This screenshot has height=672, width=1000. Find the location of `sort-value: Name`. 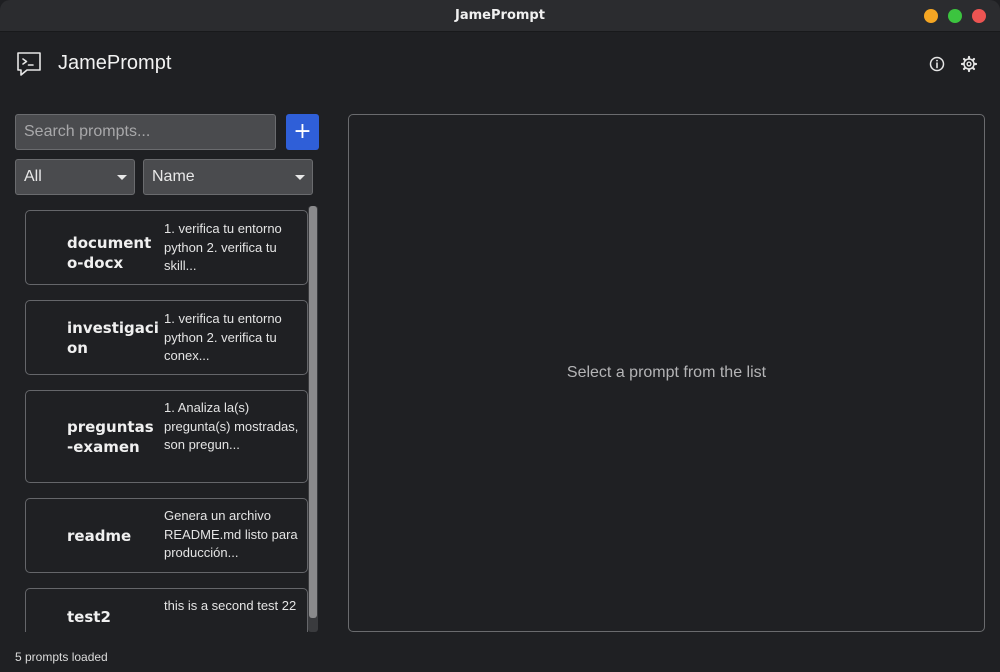

sort-value: Name is located at coordinates (173, 176).